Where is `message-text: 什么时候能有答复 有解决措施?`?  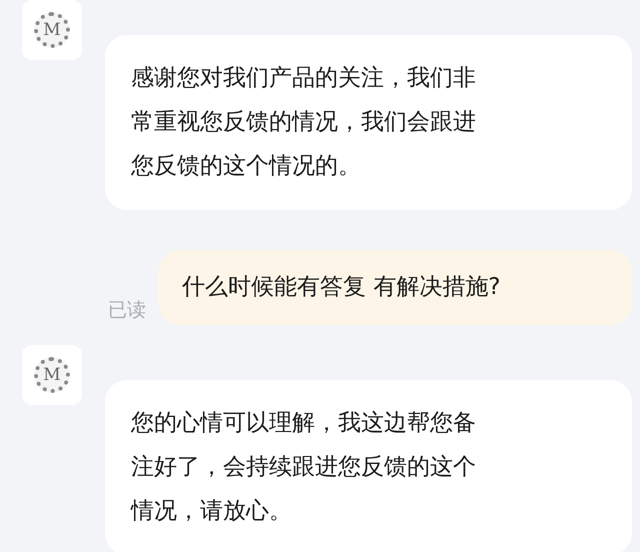
message-text: 什么时候能有答复 有解决措施? is located at coordinates (342, 287).